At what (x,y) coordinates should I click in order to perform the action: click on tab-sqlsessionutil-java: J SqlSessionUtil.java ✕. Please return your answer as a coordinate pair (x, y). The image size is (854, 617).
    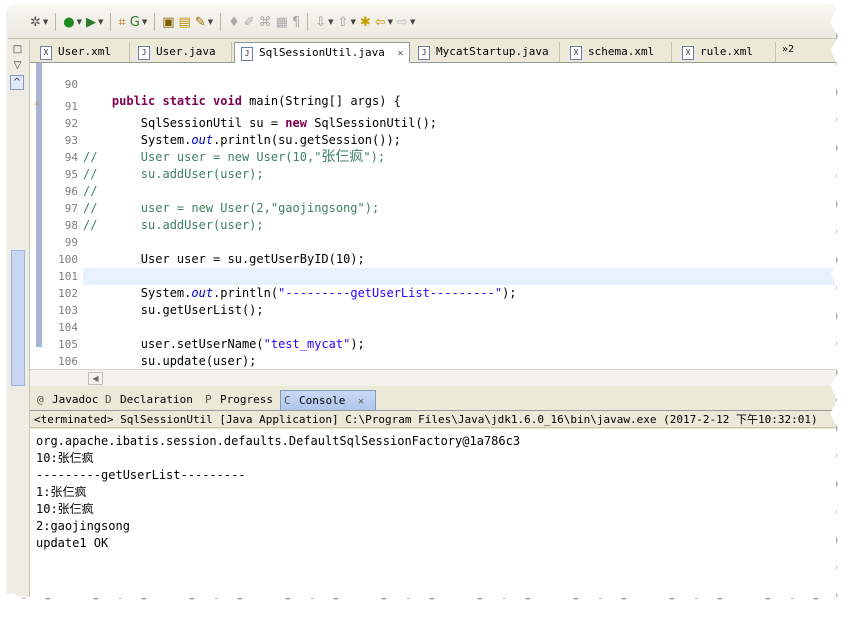
    Looking at the image, I should click on (322, 52).